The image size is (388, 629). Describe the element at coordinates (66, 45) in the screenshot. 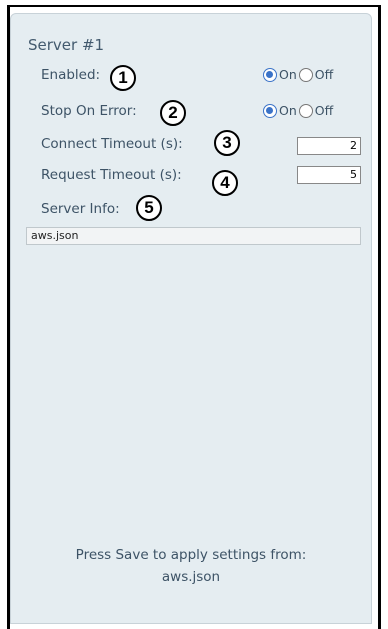

I see `panel-title: Server #1` at that location.